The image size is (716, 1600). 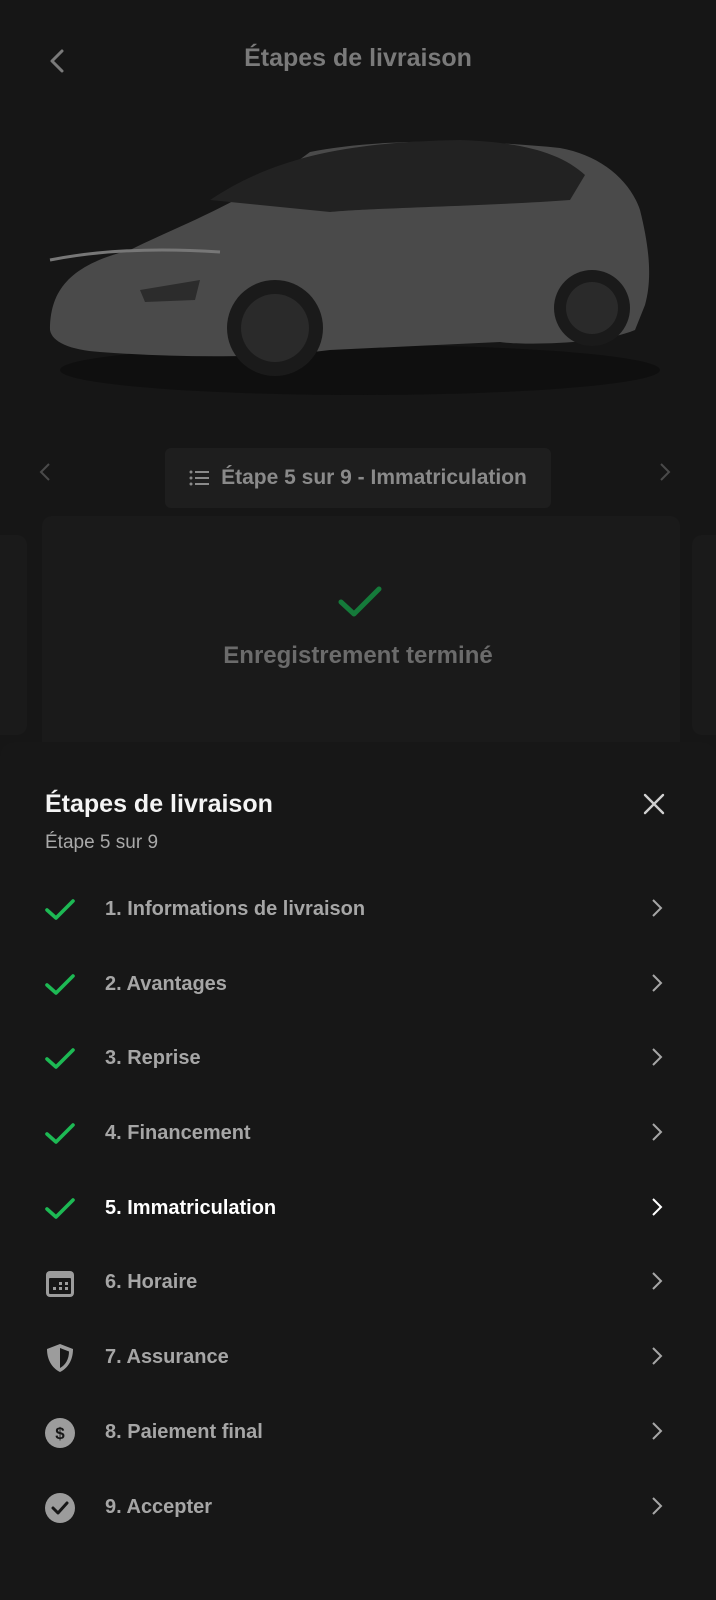 I want to click on step-item-8: $ 8. Paiement final, so click(x=358, y=1432).